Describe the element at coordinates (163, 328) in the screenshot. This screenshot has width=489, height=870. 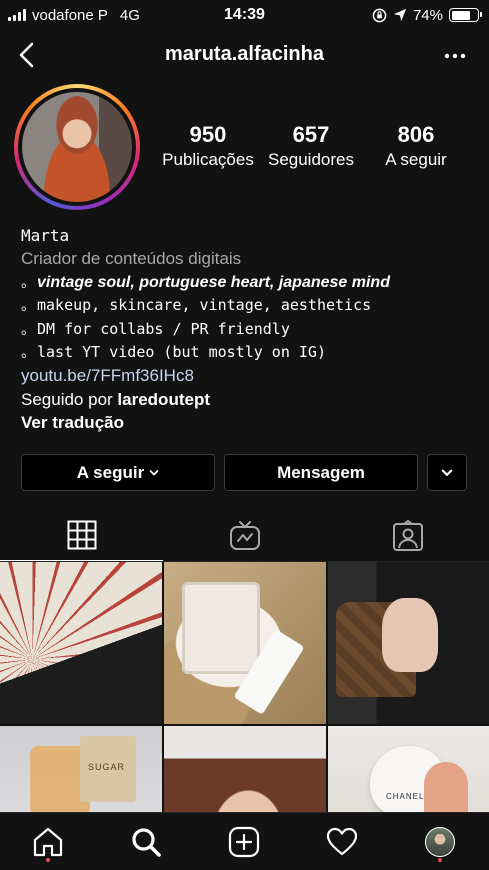
I see `bio-line: DM for collabs / PR friendly` at that location.